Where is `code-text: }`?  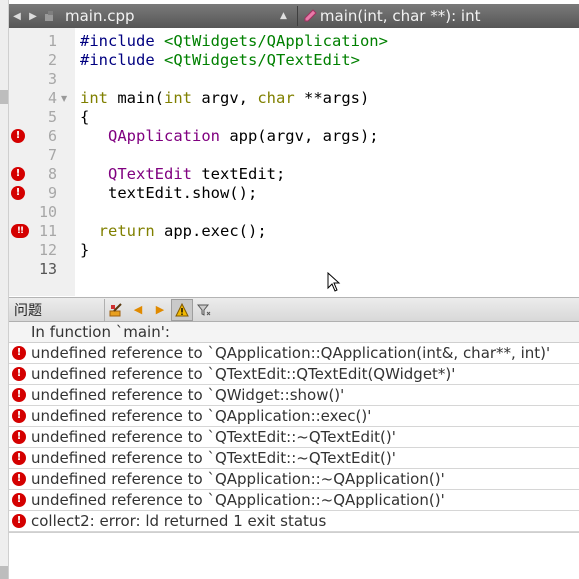
code-text: } is located at coordinates (85, 250).